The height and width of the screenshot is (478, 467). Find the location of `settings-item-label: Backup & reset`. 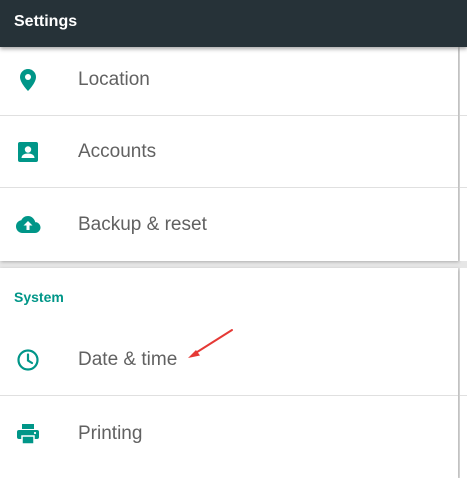

settings-item-label: Backup & reset is located at coordinates (142, 224).